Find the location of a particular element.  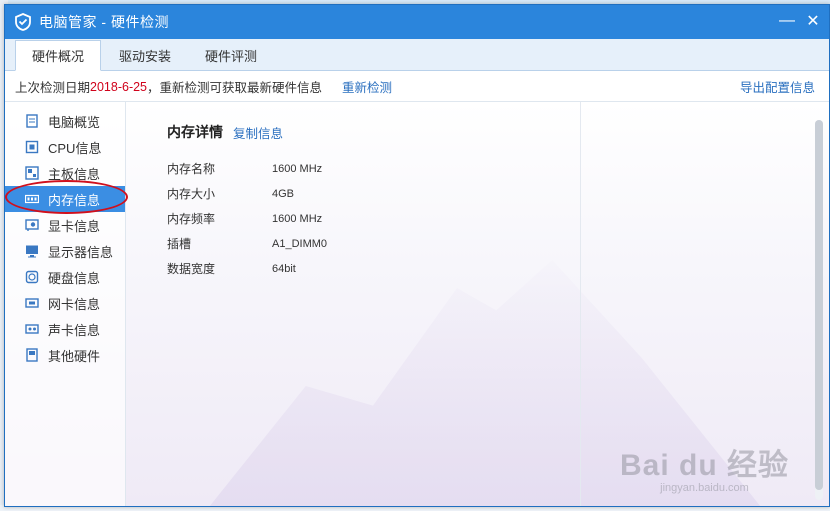

sidebar-item-label: 电脑概览 is located at coordinates (74, 122).